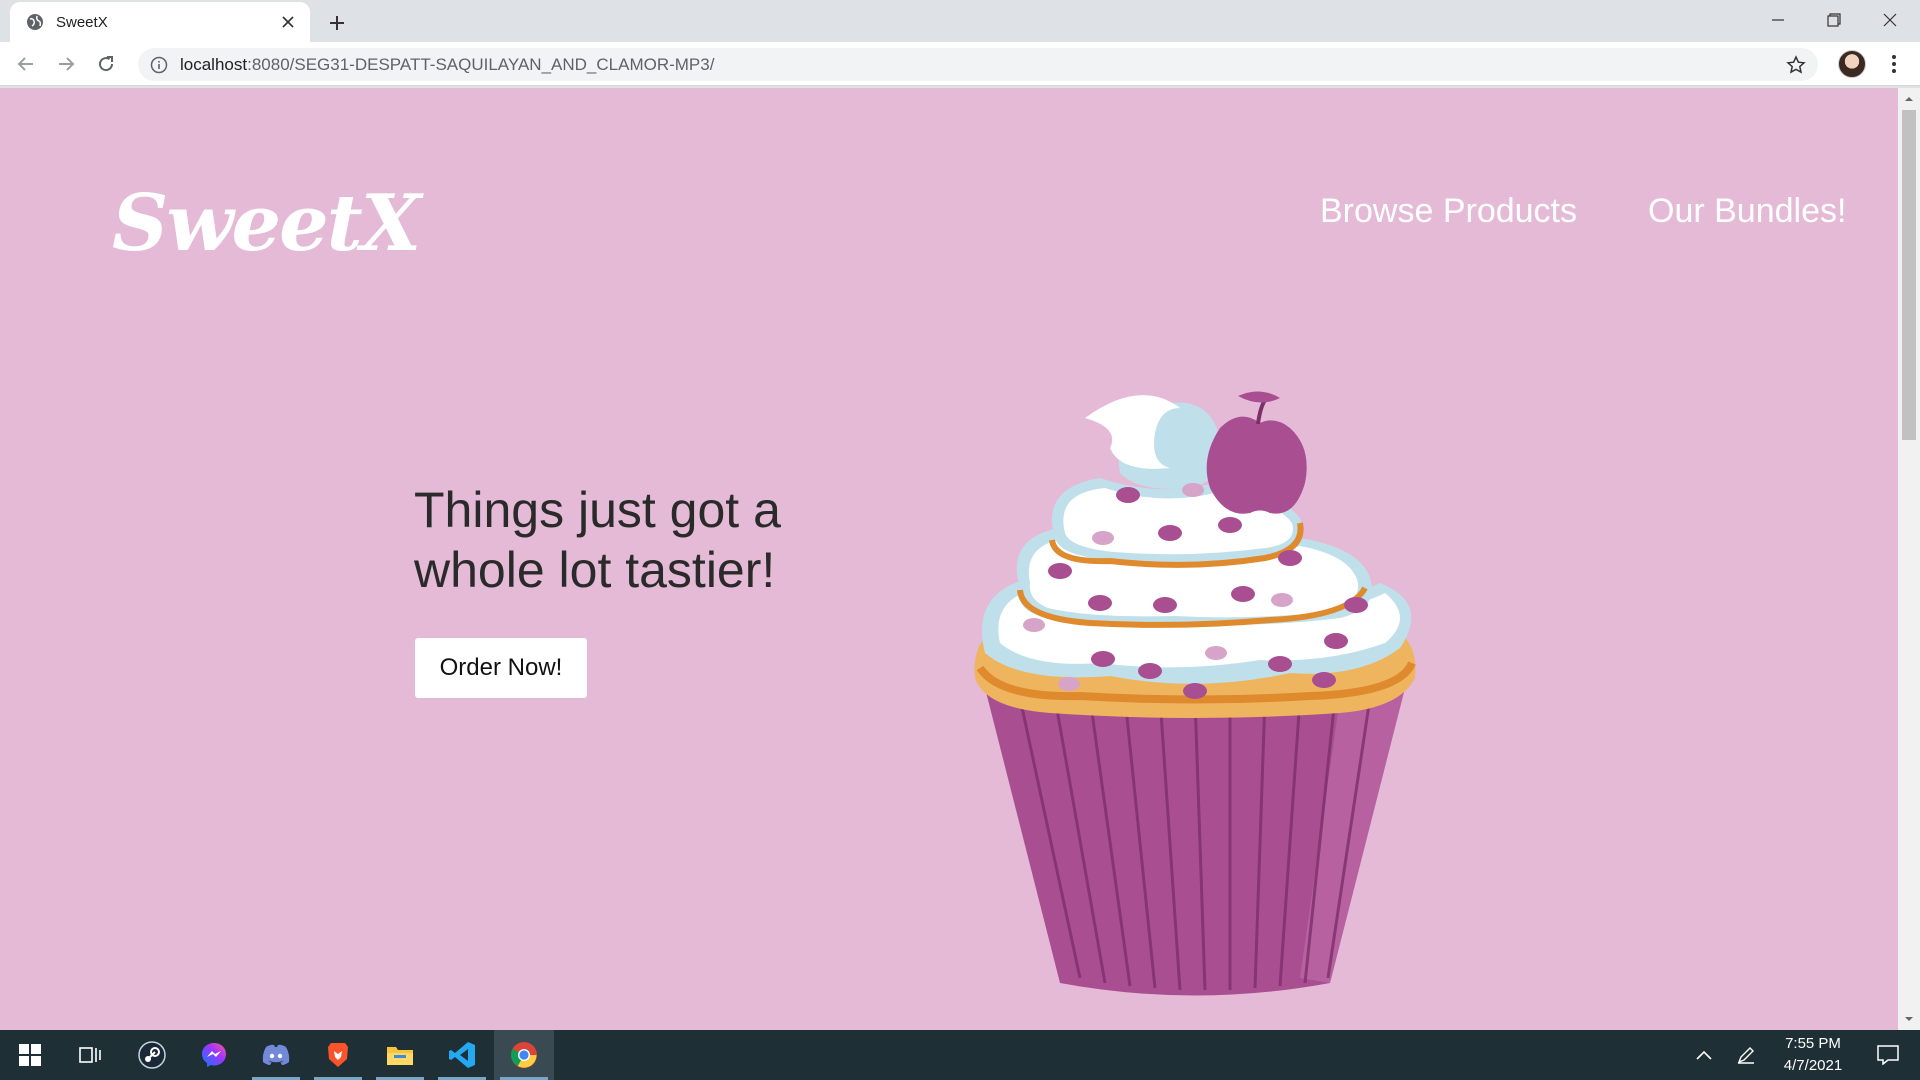 This screenshot has height=1080, width=1920. Describe the element at coordinates (1909, 559) in the screenshot. I see `page-scrollbar` at that location.